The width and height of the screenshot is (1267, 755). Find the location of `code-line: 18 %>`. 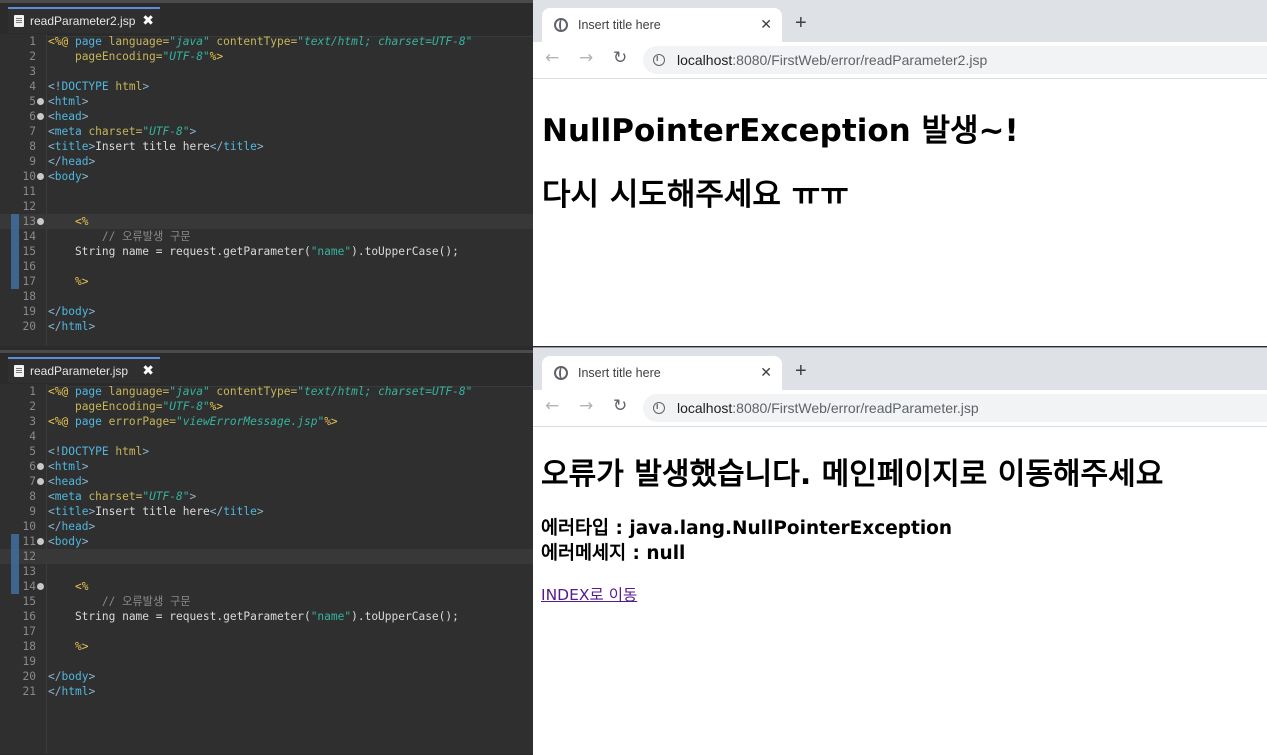

code-line: 18 %> is located at coordinates (266, 646).